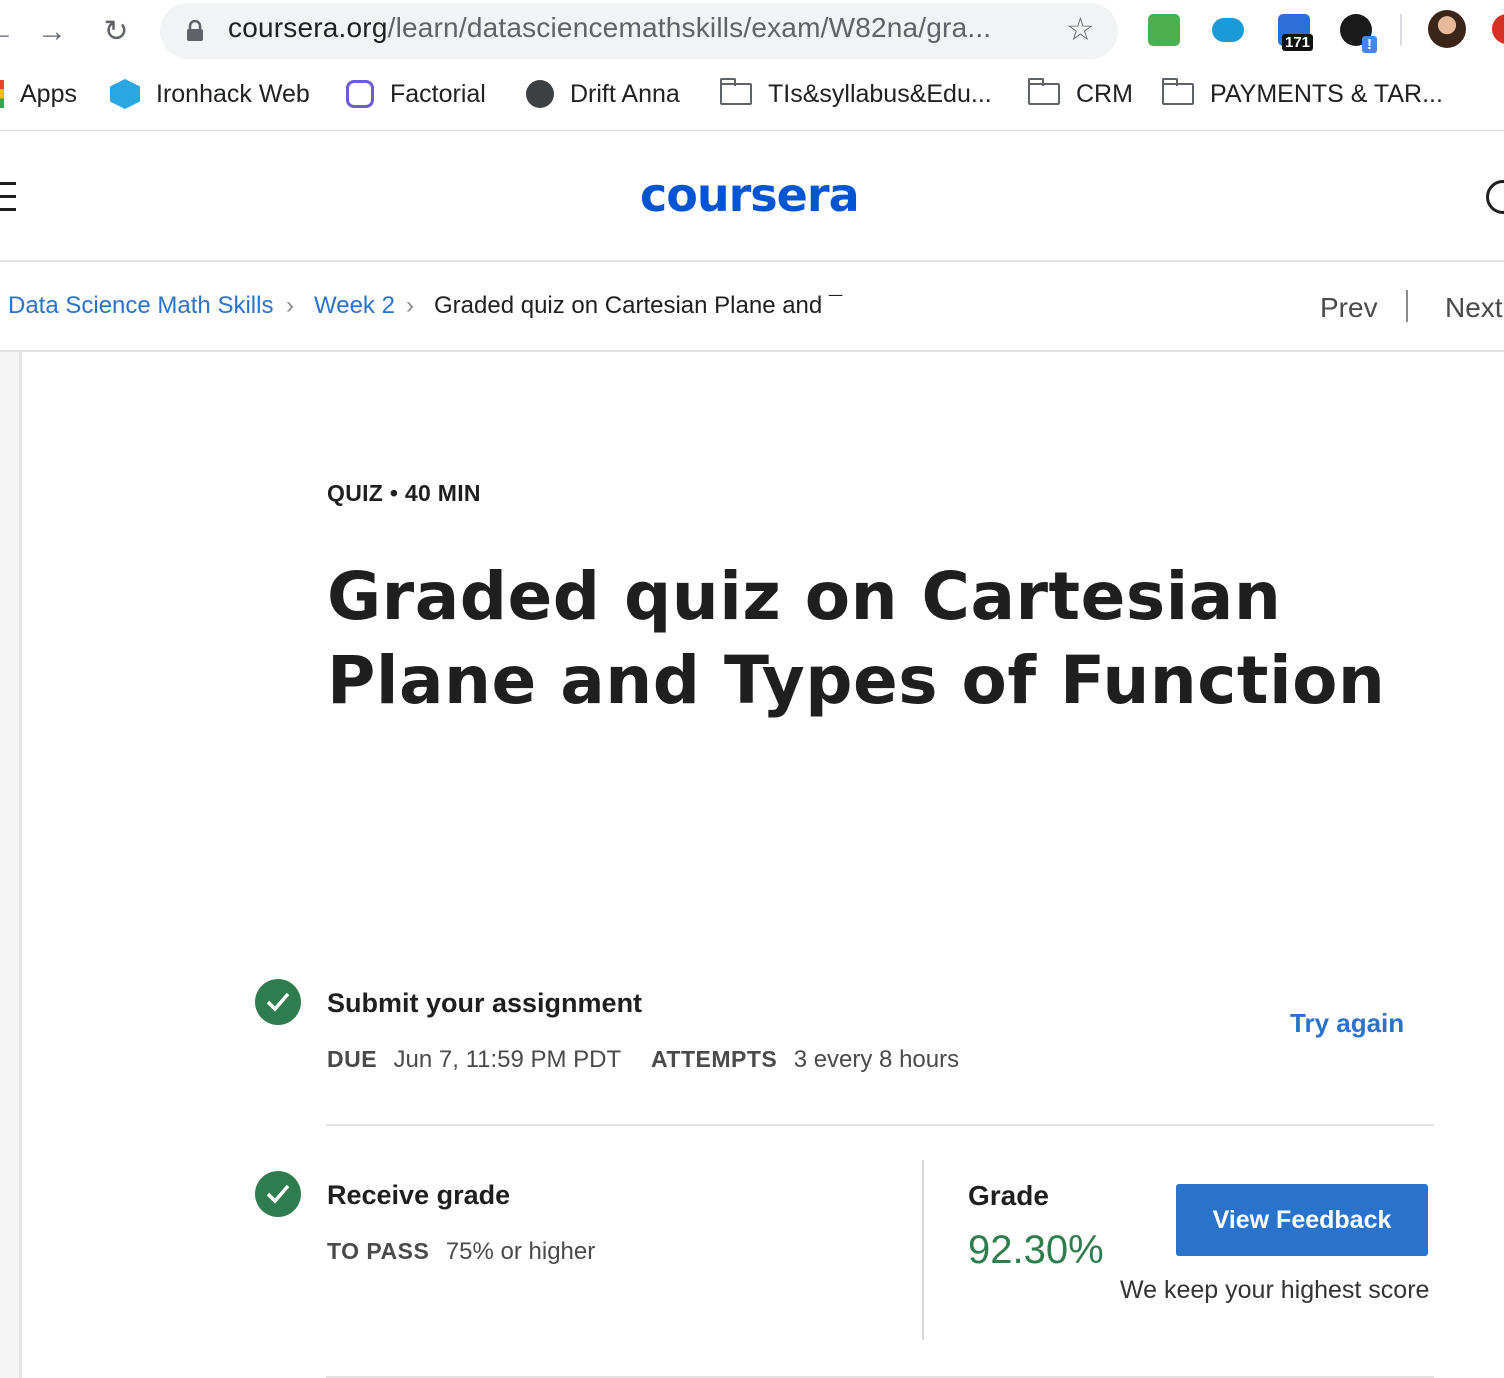 The width and height of the screenshot is (1504, 1378). I want to click on view-feedback-button: View Feedback, so click(1302, 1220).